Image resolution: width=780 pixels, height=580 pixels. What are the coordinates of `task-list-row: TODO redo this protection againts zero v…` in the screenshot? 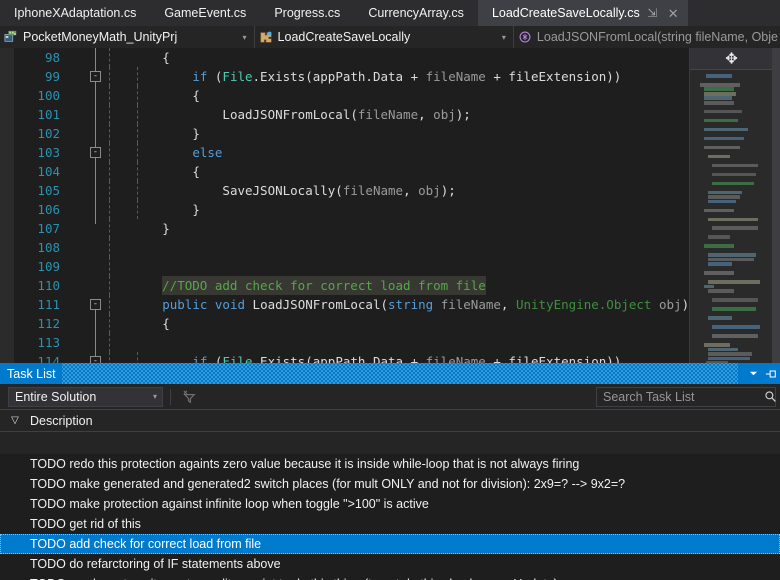 It's located at (390, 464).